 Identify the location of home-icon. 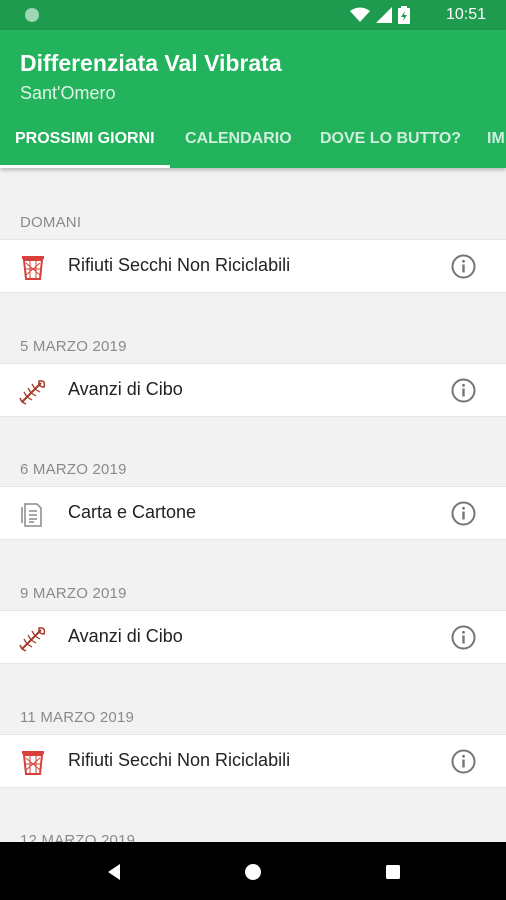
(253, 872).